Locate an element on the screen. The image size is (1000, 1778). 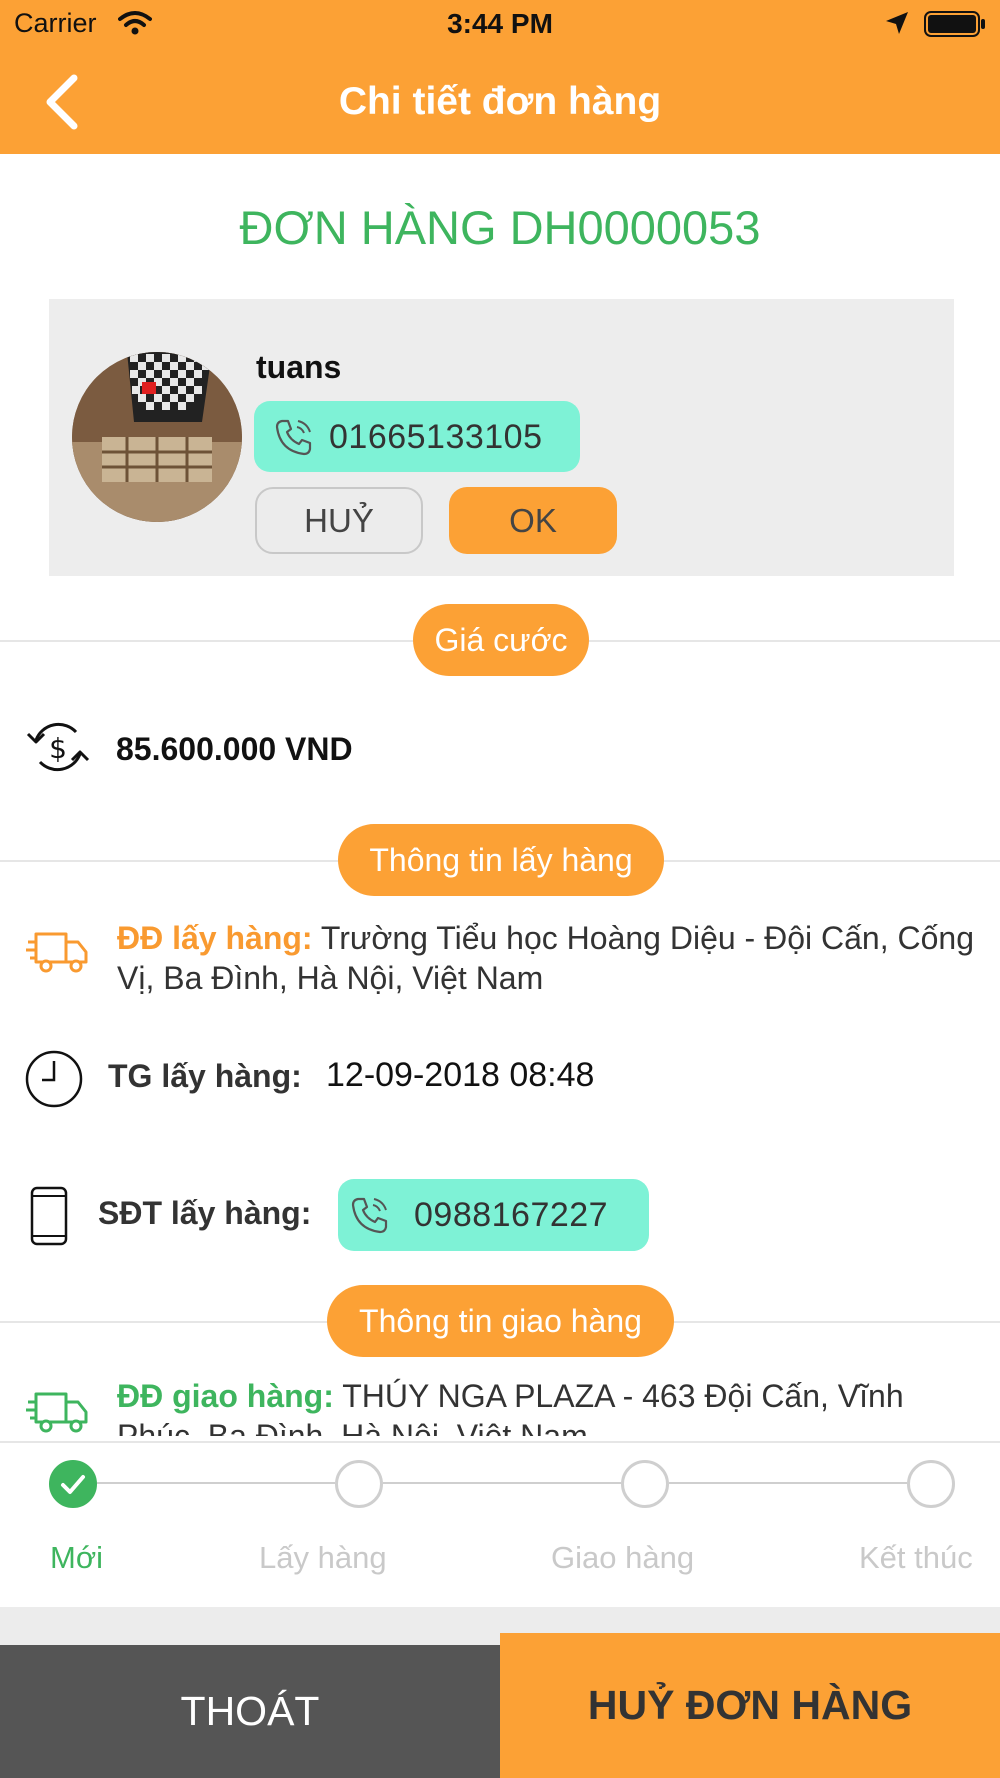
step-finish-label: Kết thúc is located at coordinates (916, 1557).